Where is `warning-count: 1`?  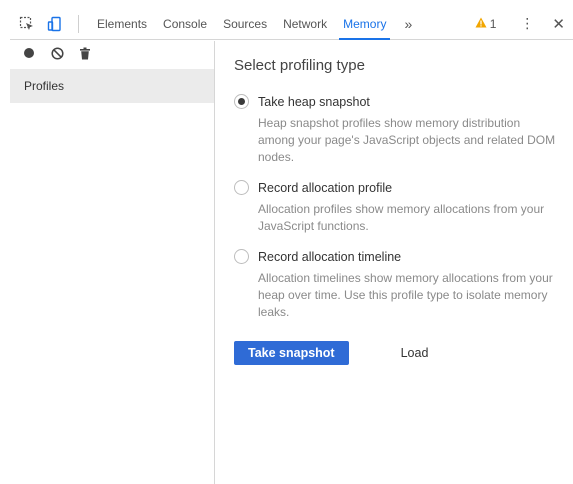
warning-count: 1 is located at coordinates (493, 23).